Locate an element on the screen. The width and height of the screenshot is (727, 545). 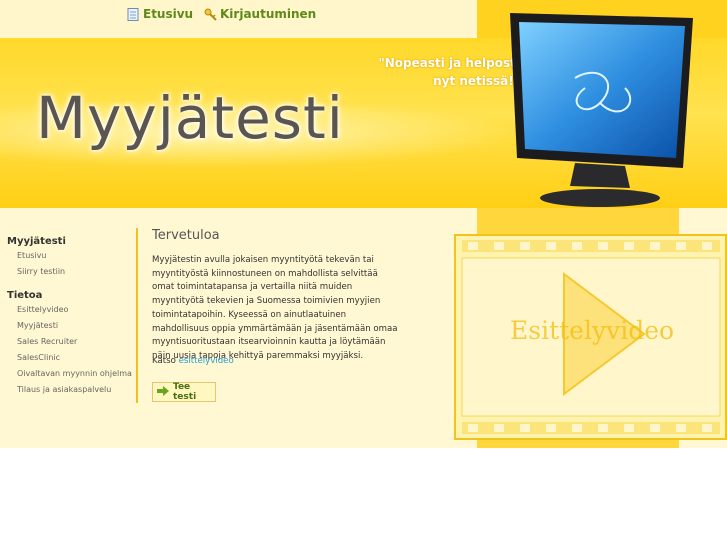
sidebar-item-siirry-testiin: Siirry testiin is located at coordinates (41, 271).